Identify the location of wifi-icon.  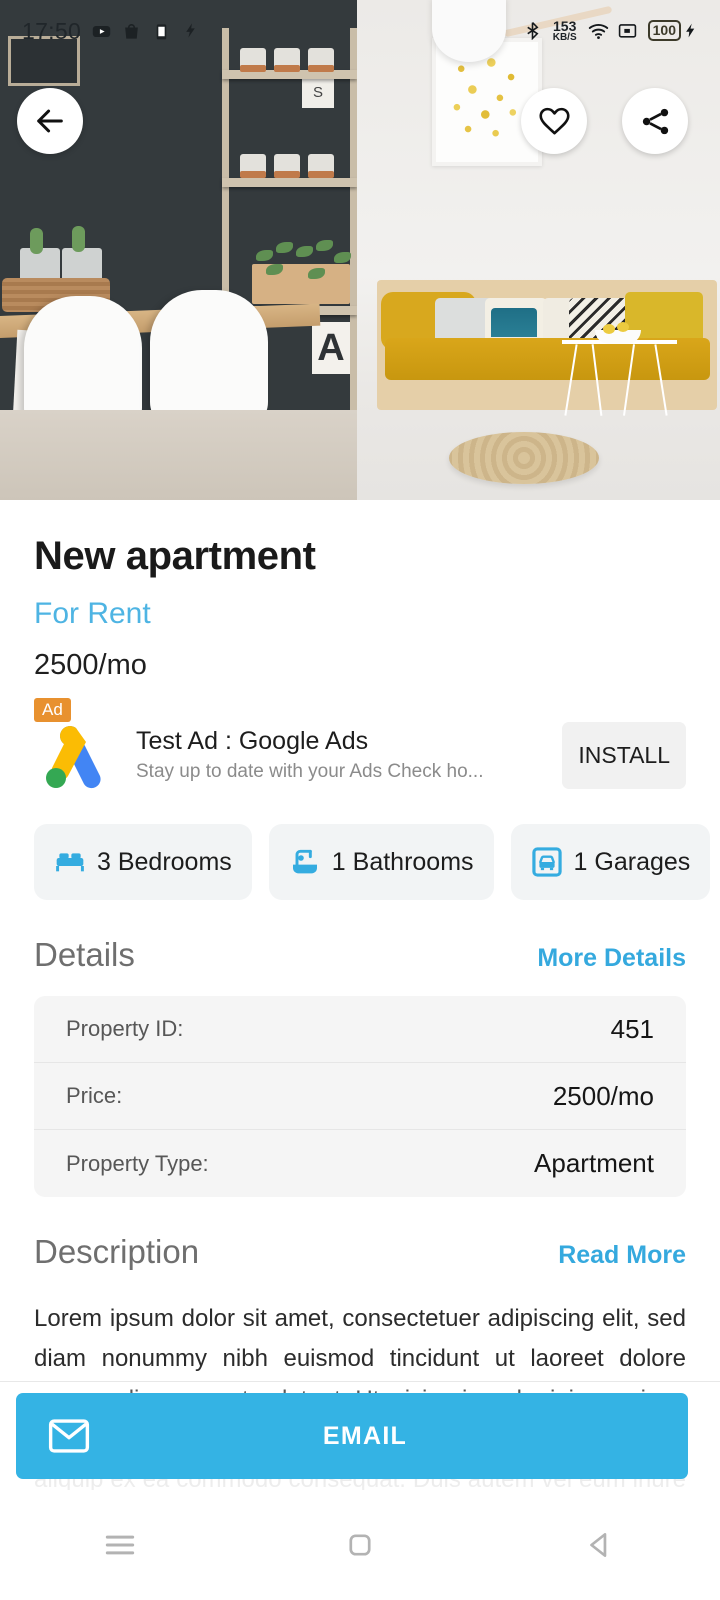
(598, 30).